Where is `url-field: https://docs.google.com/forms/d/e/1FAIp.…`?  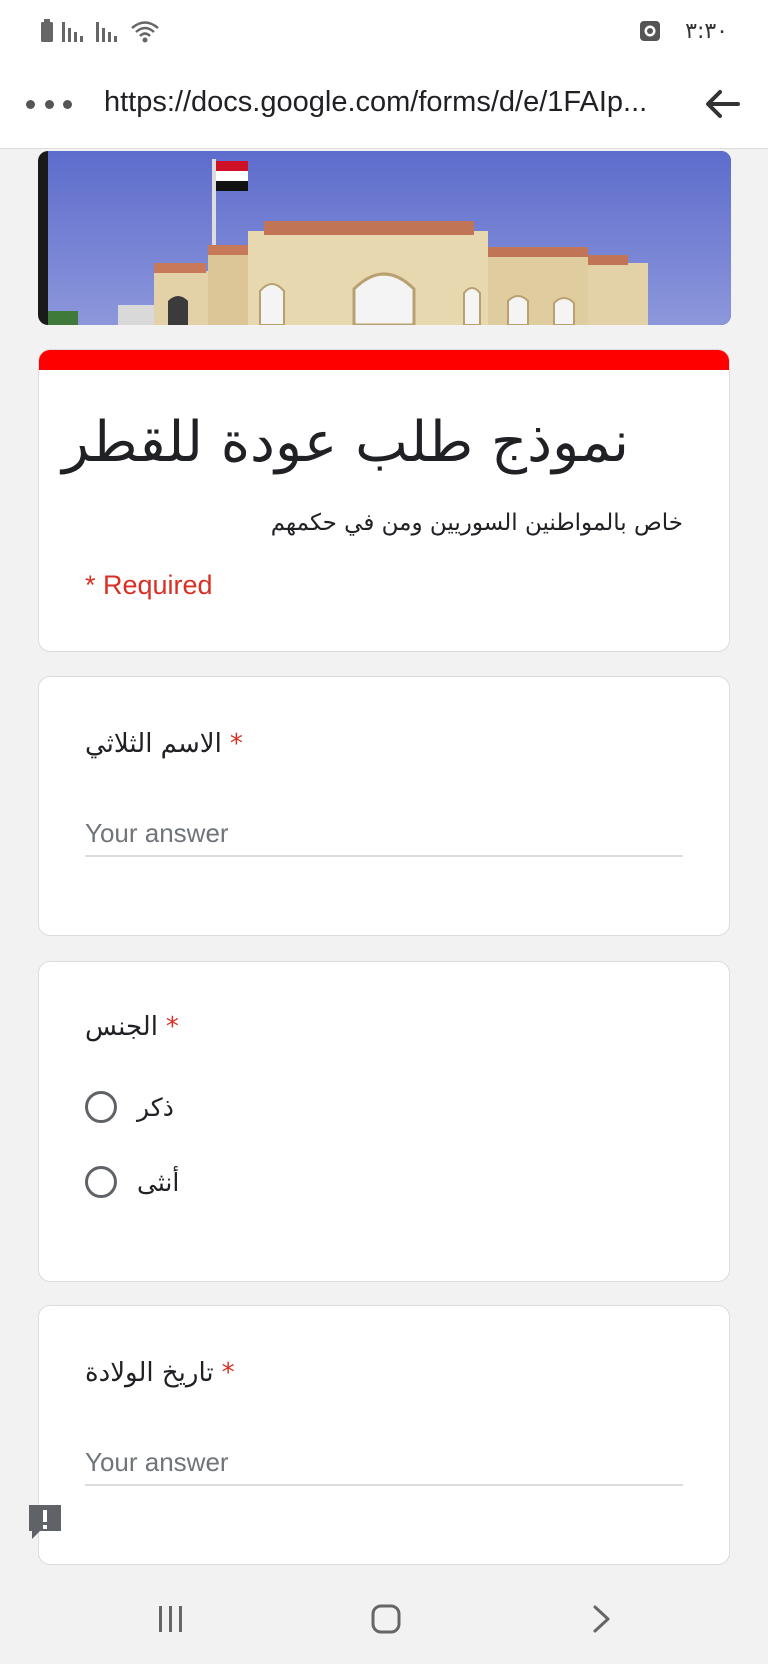
url-field: https://docs.google.com/forms/d/e/1FAIp.… is located at coordinates (389, 102).